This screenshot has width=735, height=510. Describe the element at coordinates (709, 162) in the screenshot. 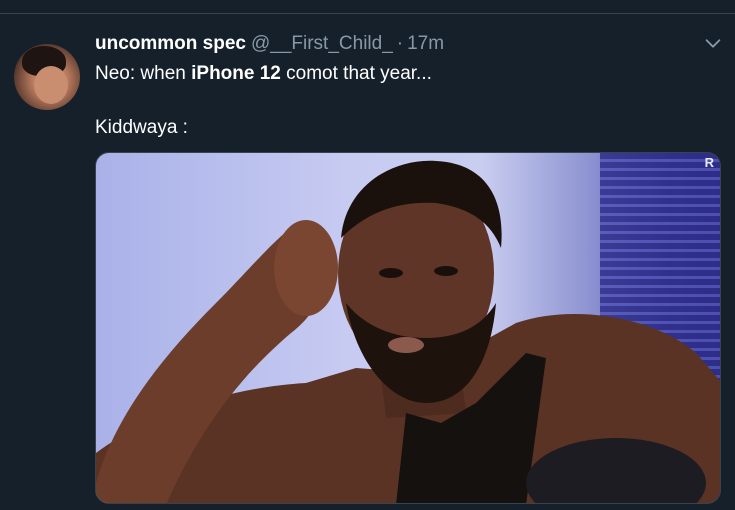

I see `media-corner-mark: R` at that location.